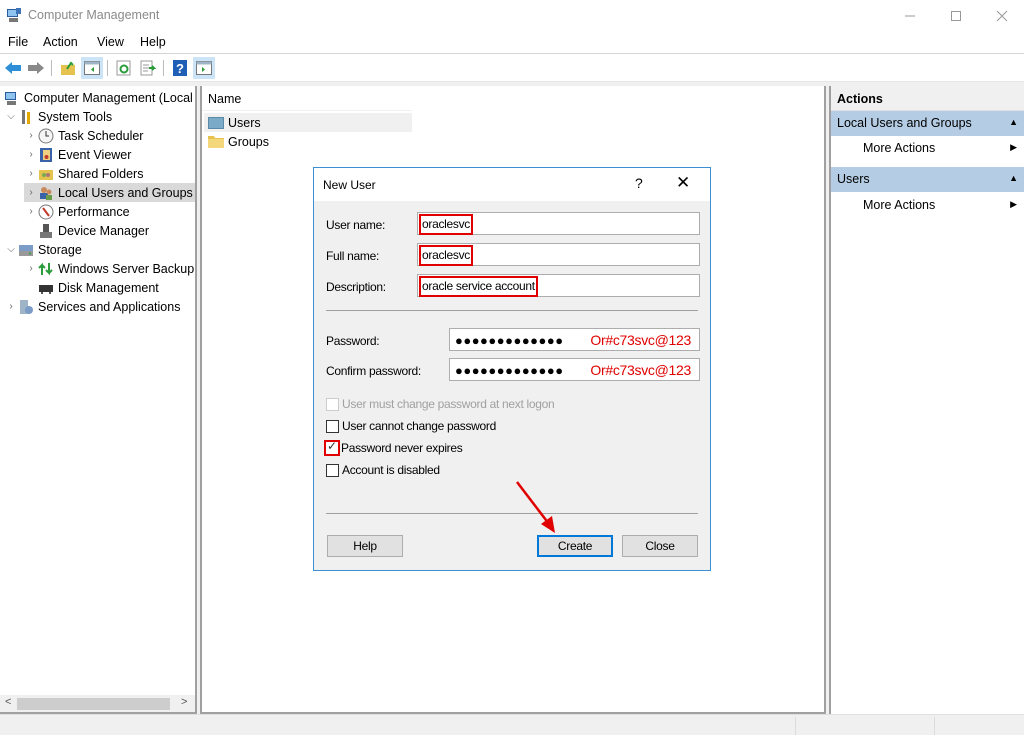 The image size is (1024, 735). What do you see at coordinates (446, 255) in the screenshot?
I see `fullname-value: oraclesvc` at bounding box center [446, 255].